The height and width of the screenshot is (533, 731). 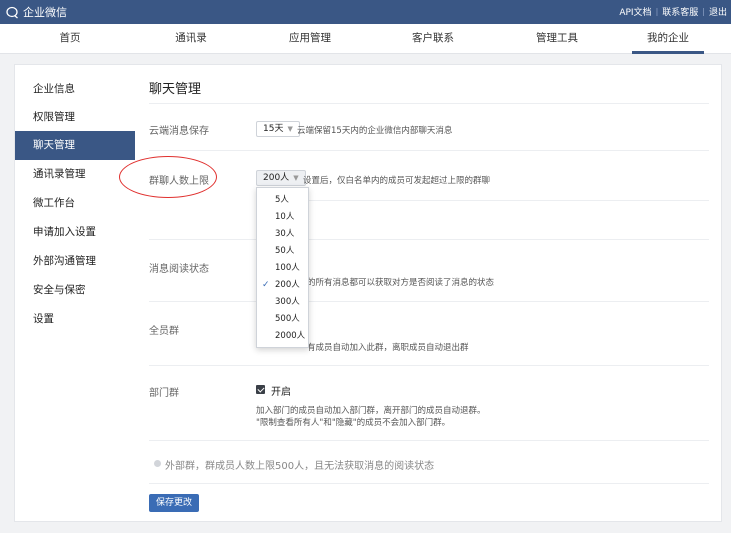 I want to click on read-status-label: 消息阅读状态, so click(x=179, y=269).